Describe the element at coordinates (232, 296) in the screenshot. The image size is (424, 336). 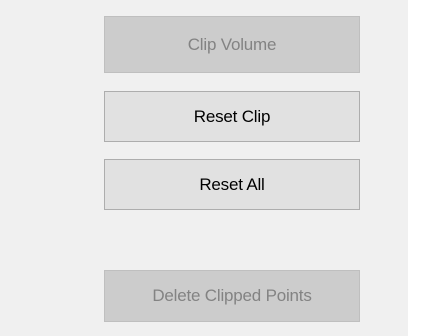
I see `delete-clipped-points-button: Delete Clipped Points` at that location.